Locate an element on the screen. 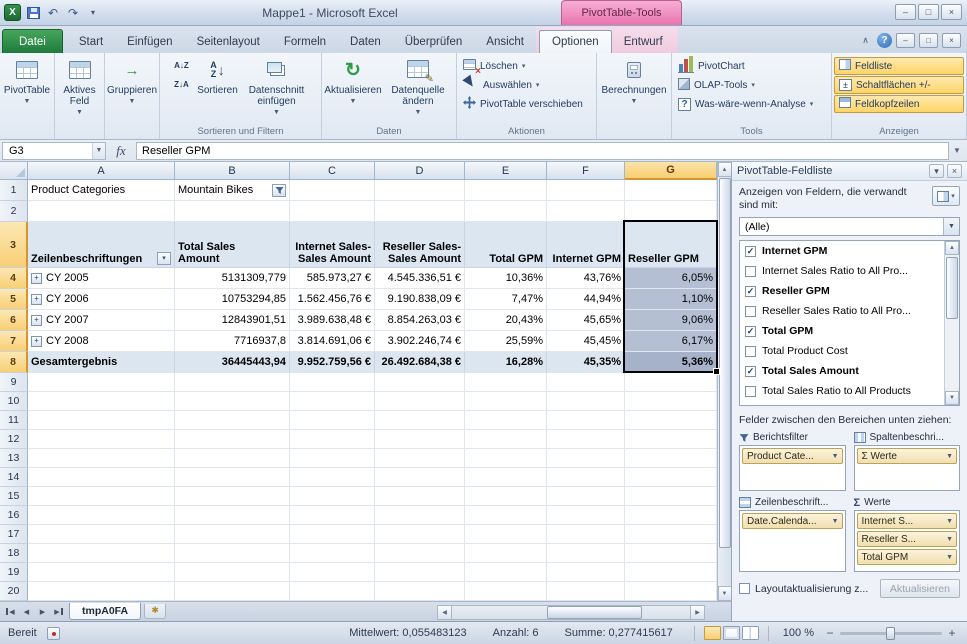 This screenshot has width=967, height=644. qat-customize-dropdown-icon: ▾ is located at coordinates (93, 13).